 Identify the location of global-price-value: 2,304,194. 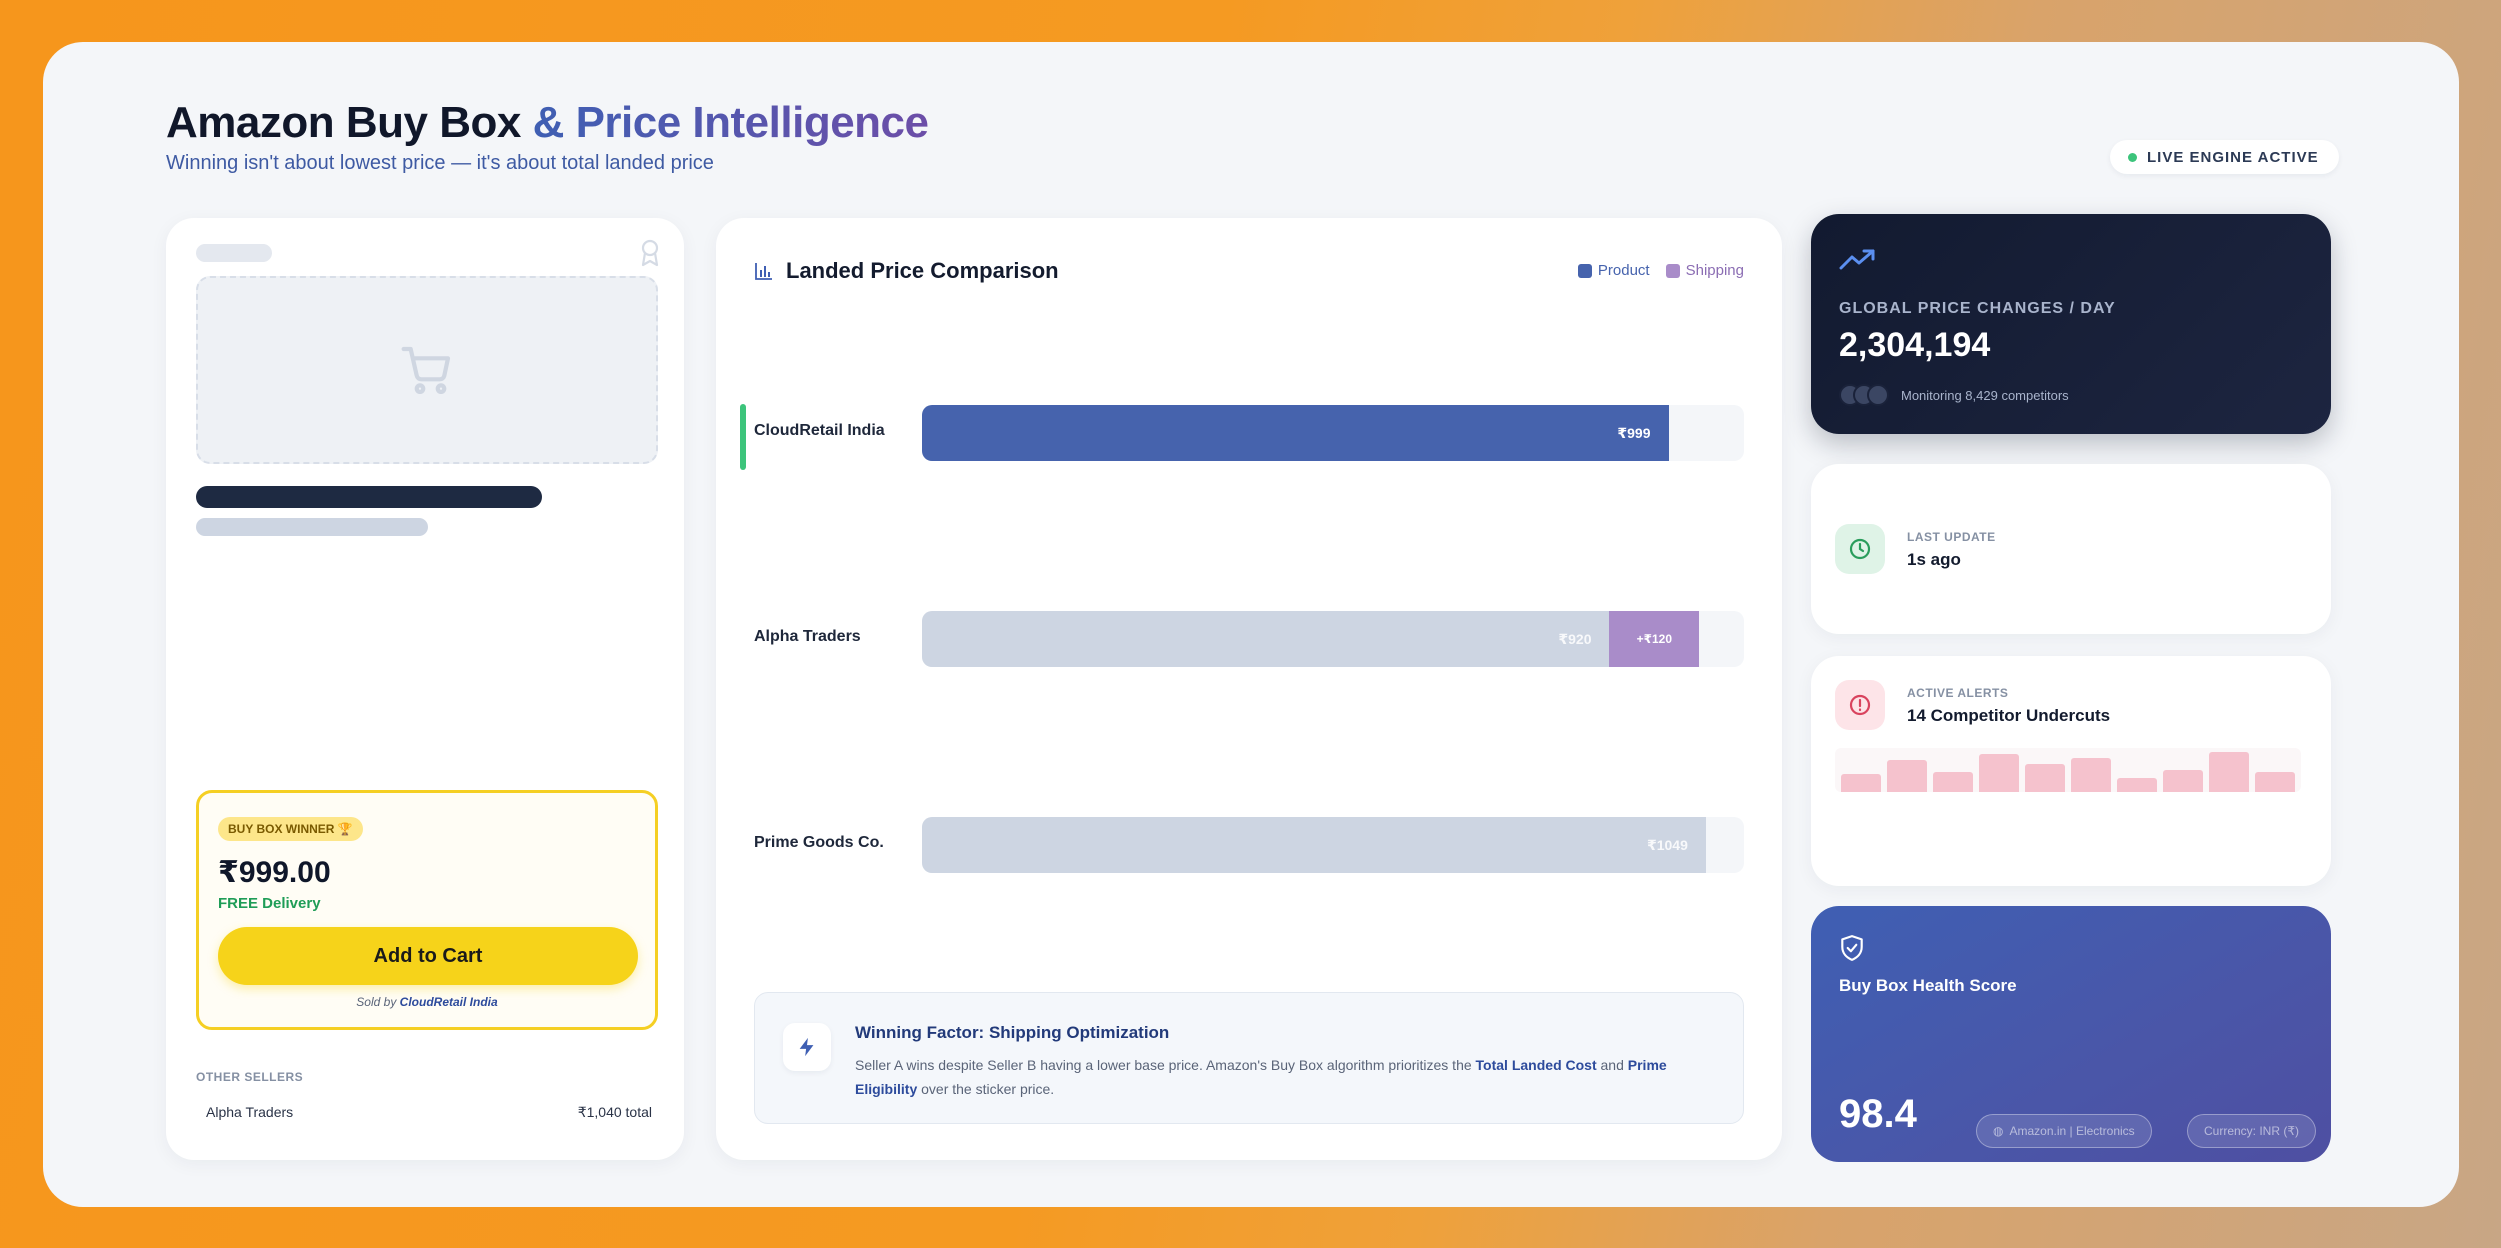
(1915, 345).